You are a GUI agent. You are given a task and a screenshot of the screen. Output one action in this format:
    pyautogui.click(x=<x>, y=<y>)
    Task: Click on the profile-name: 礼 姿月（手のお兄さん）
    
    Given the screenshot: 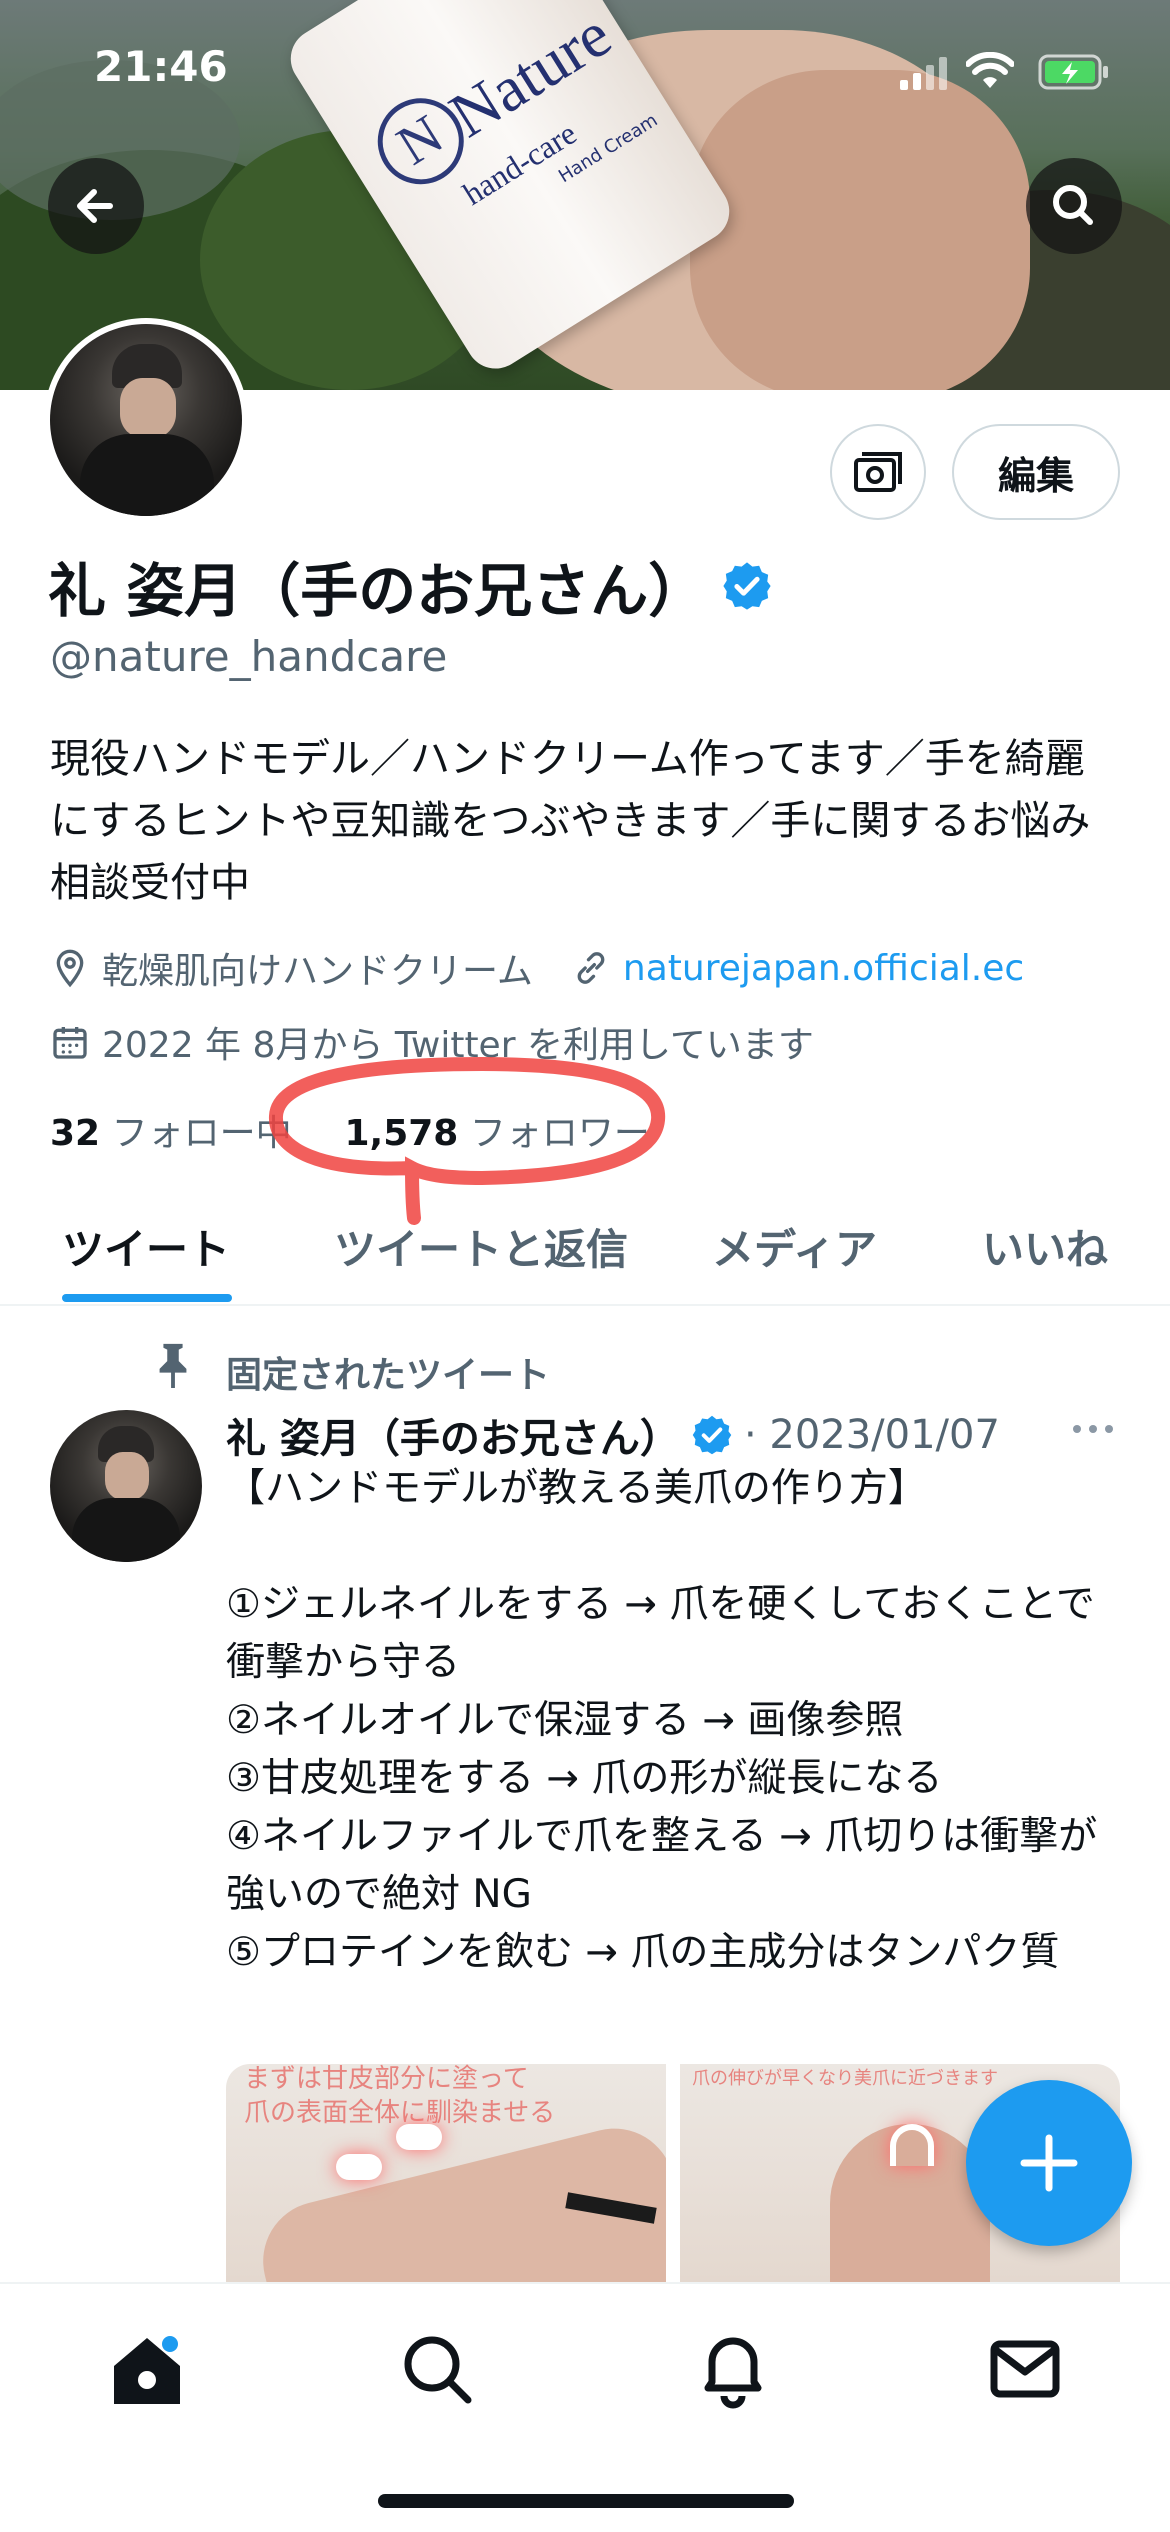 What is the action you would take?
    pyautogui.click(x=411, y=586)
    